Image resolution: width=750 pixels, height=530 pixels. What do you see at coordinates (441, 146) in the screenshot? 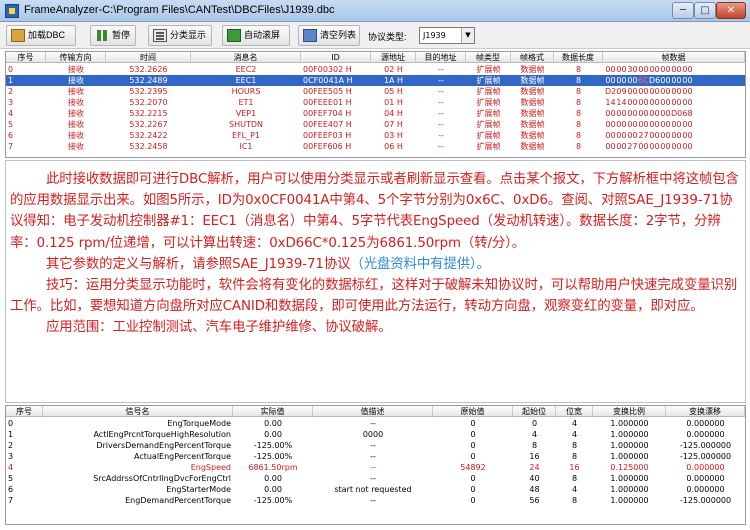
I see `cell-destination: --` at bounding box center [441, 146].